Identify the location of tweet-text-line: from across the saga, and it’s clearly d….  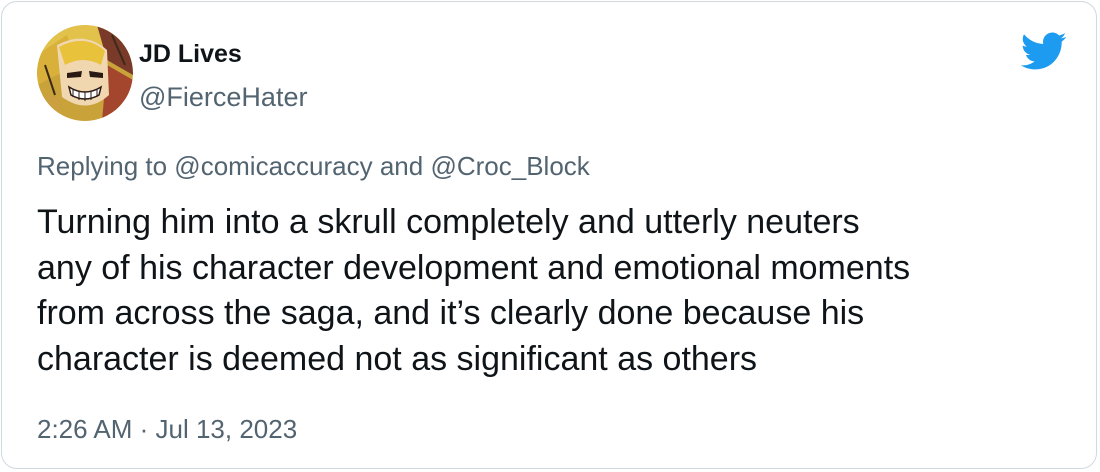
(451, 313).